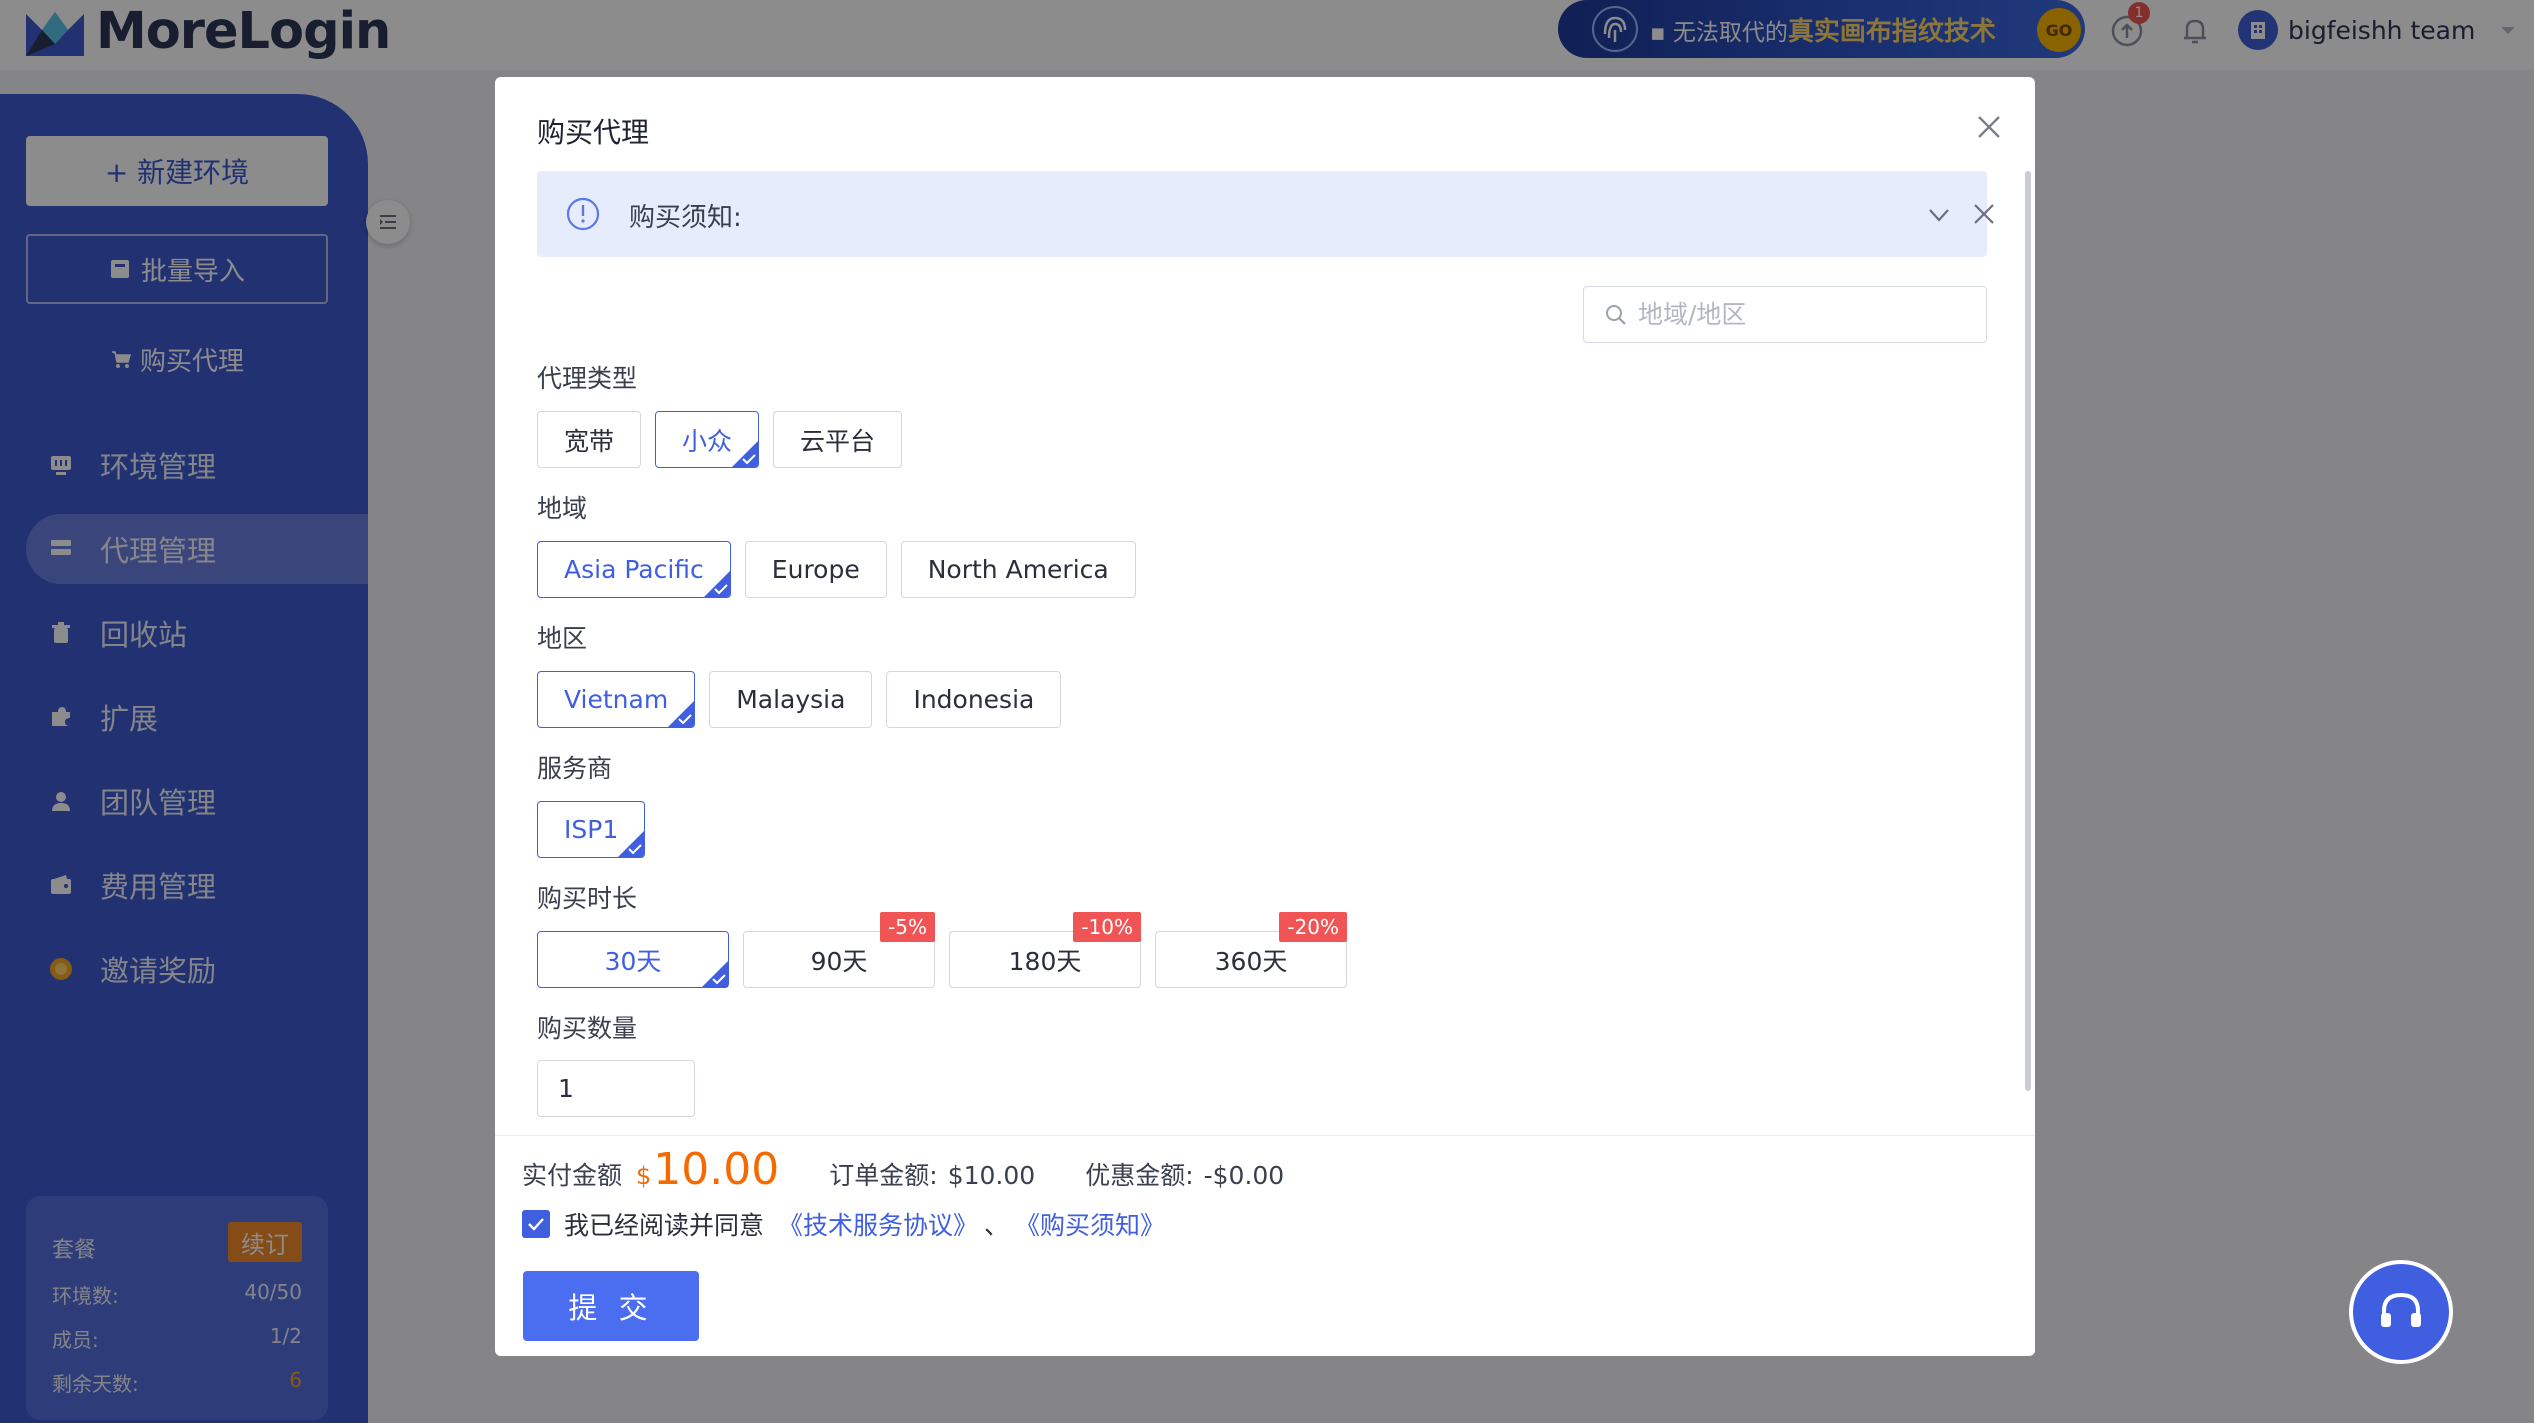 This screenshot has width=2534, height=1423. What do you see at coordinates (1018, 569) in the screenshot?
I see `region-option: North America` at bounding box center [1018, 569].